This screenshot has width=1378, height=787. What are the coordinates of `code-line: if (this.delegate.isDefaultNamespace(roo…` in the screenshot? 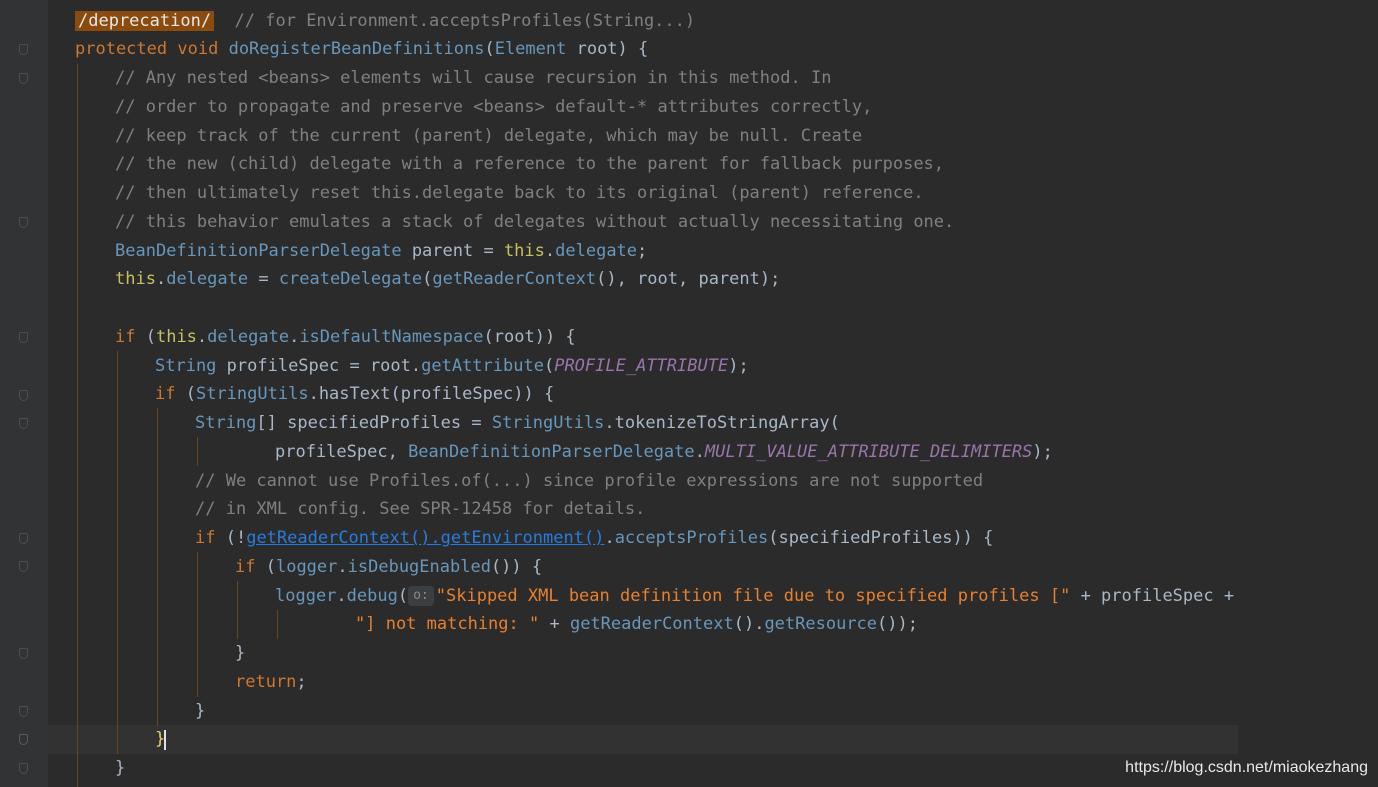 It's located at (345, 337).